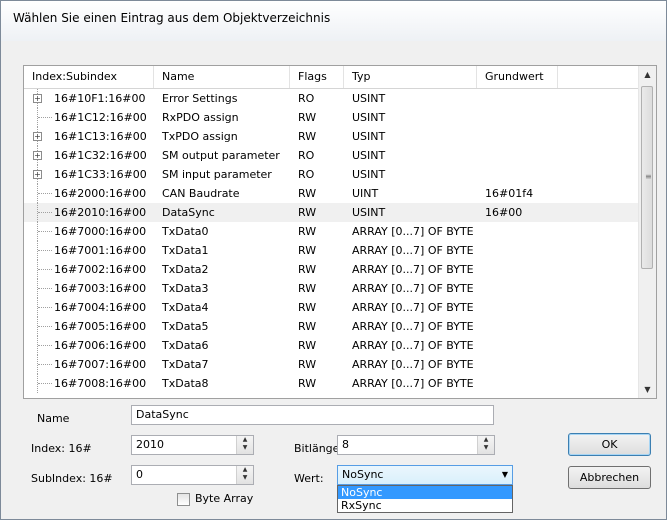 The width and height of the screenshot is (667, 520). I want to click on scroll-thumb: ≡, so click(647, 177).